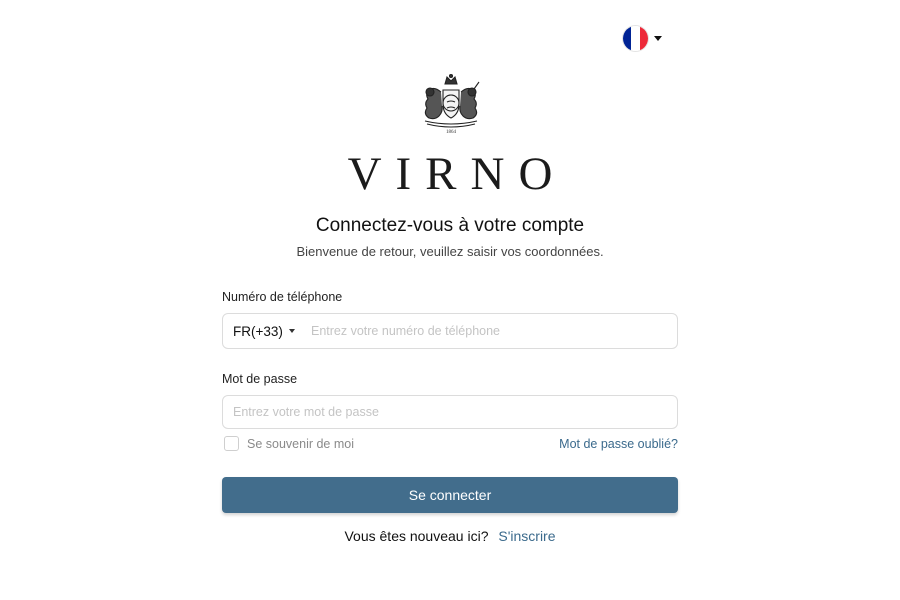 The width and height of the screenshot is (900, 600). I want to click on signup-prompt: Vous êtes nouveau ici? S'inscrire, so click(450, 536).